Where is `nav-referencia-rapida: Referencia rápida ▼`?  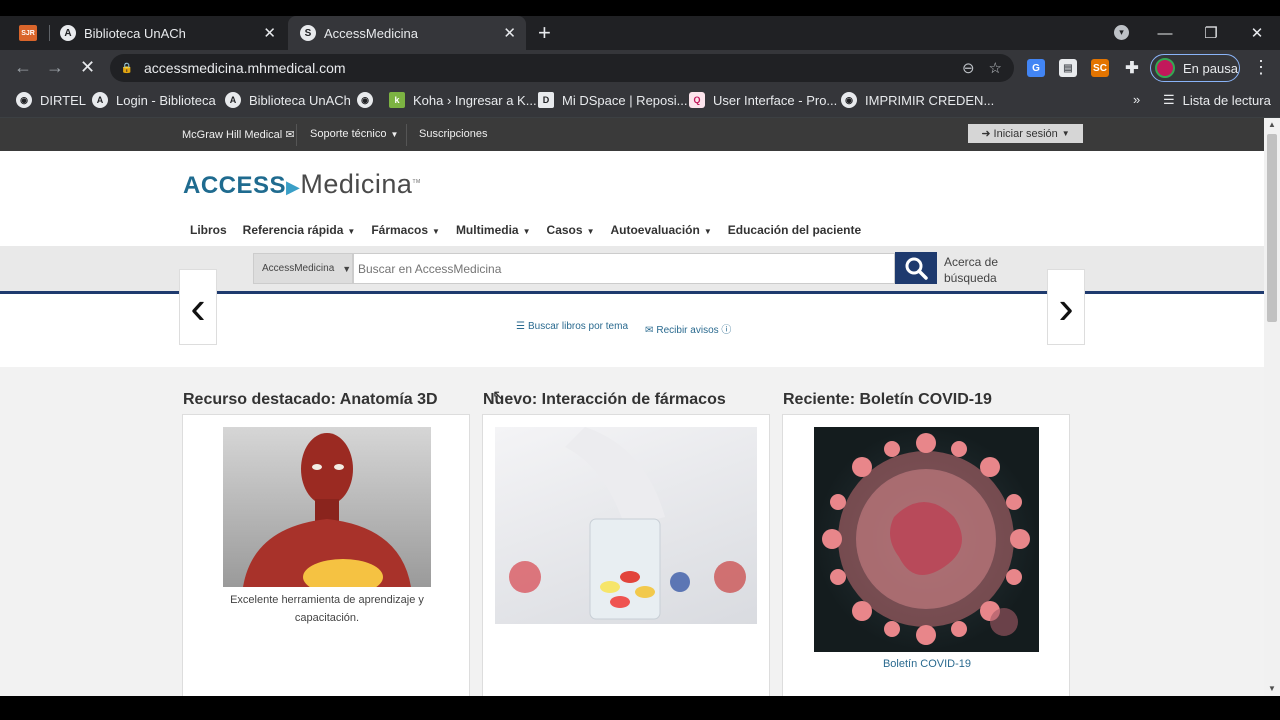 nav-referencia-rapida: Referencia rápida ▼ is located at coordinates (299, 230).